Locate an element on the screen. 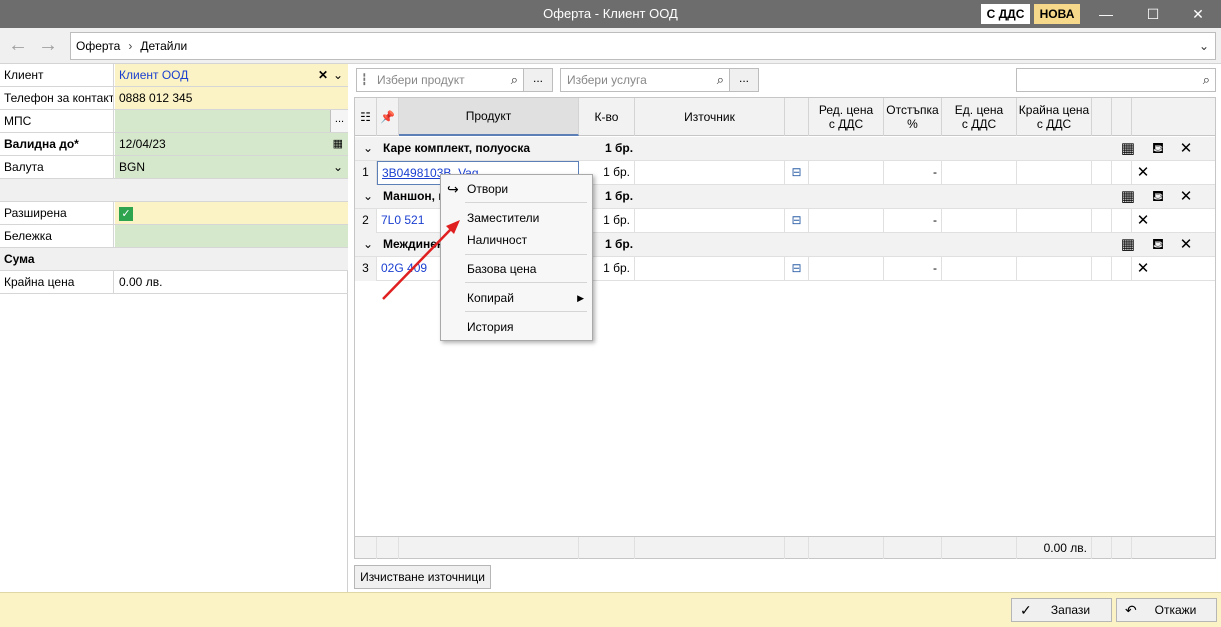 The width and height of the screenshot is (1221, 627). cancel-button: ↶ Откажи is located at coordinates (1166, 610).